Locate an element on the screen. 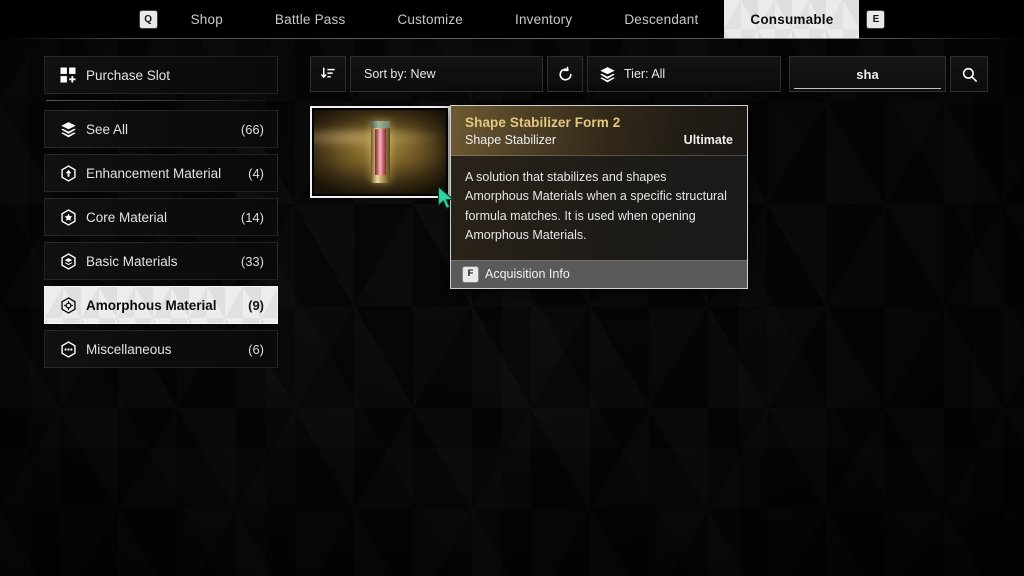  filter-toolbar: Sort by: New Tier: All sha is located at coordinates (649, 74).